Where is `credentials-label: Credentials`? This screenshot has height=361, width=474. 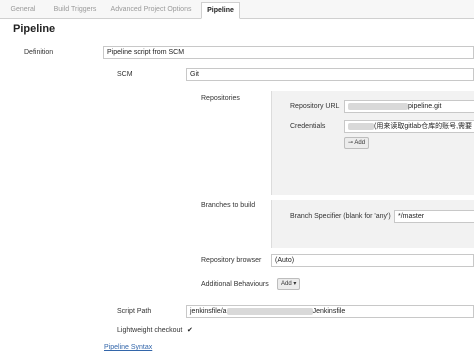 credentials-label: Credentials is located at coordinates (308, 126).